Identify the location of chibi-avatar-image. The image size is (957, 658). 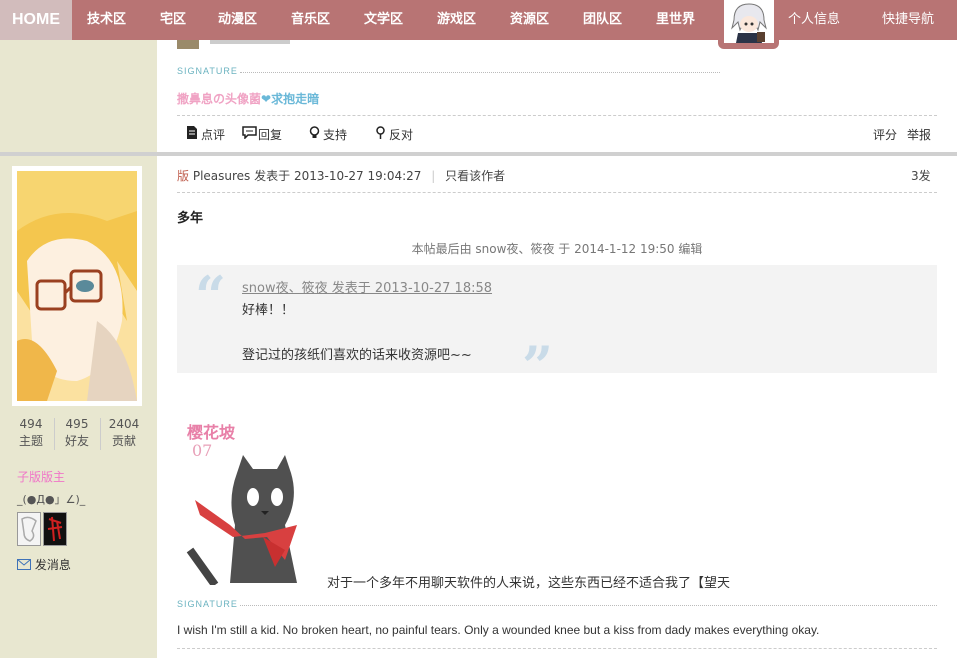
(749, 21).